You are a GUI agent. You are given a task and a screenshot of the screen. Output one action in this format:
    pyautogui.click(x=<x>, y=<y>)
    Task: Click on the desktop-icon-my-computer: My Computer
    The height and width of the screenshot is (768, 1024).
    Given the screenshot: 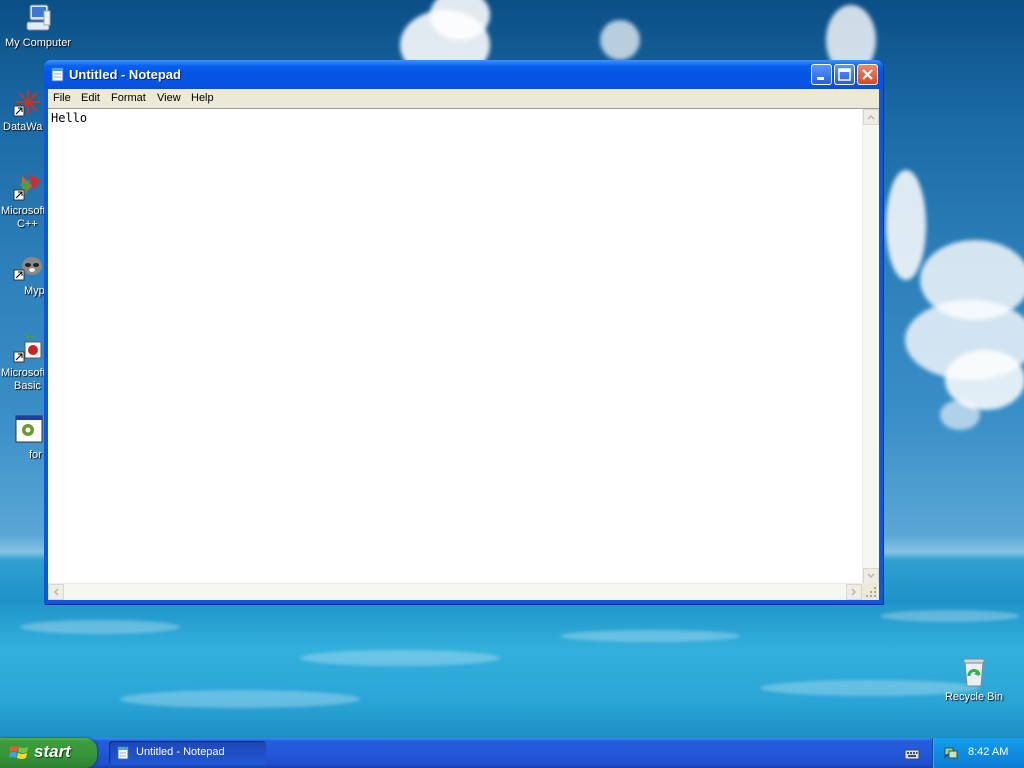 What is the action you would take?
    pyautogui.click(x=38, y=26)
    